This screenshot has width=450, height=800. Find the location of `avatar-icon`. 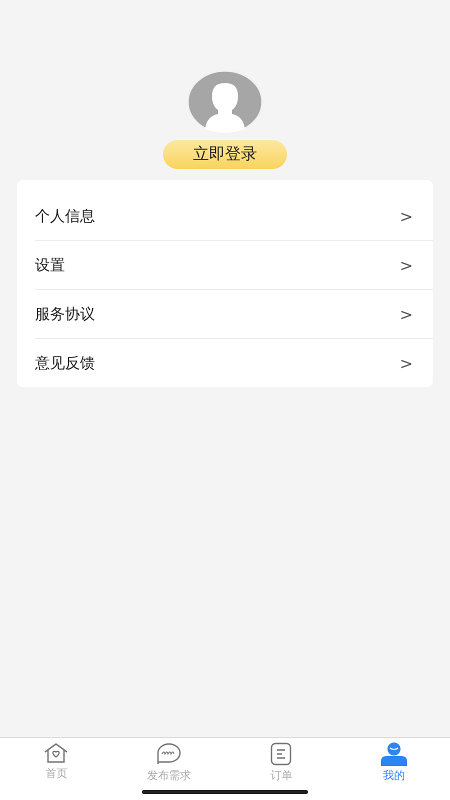

avatar-icon is located at coordinates (225, 102).